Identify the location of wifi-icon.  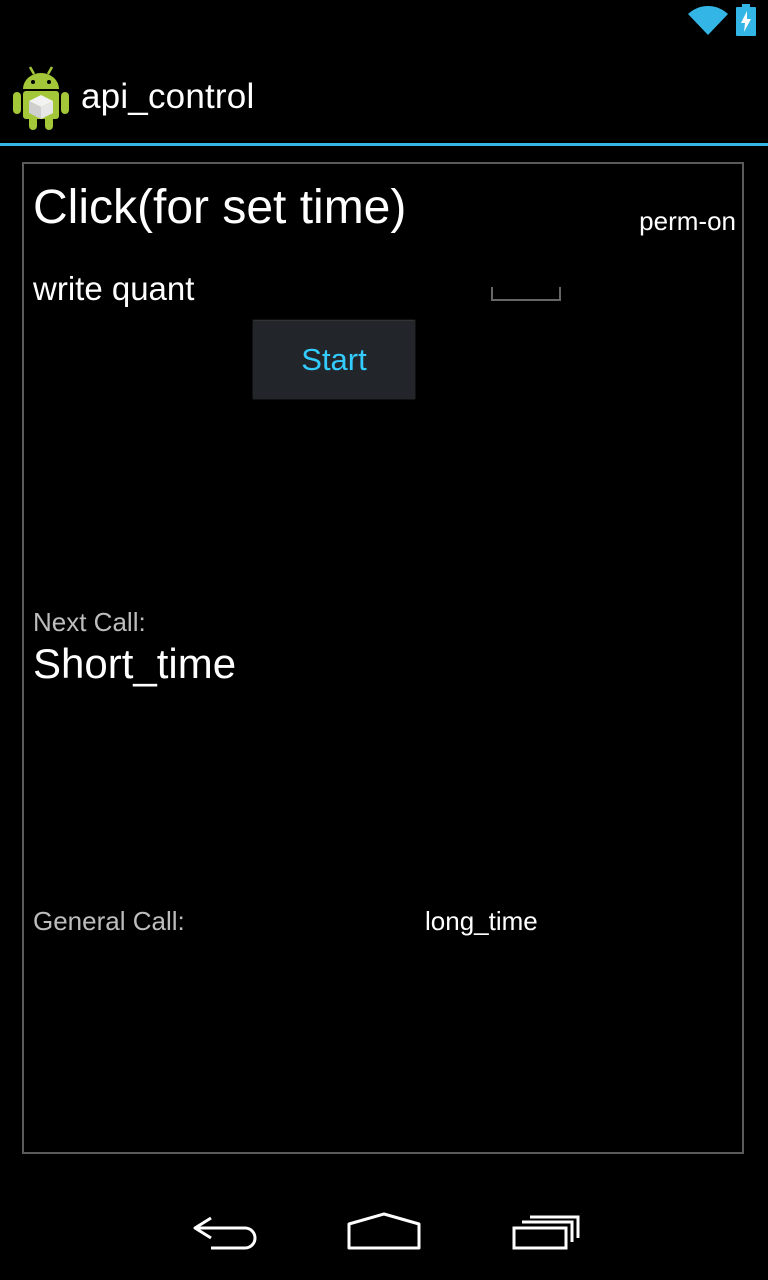
(708, 20).